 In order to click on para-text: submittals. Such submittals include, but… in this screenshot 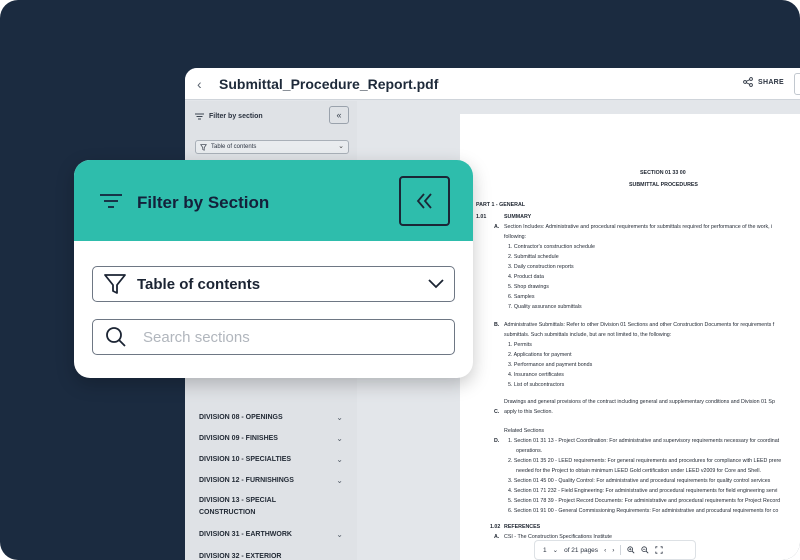, I will do `click(588, 335)`.